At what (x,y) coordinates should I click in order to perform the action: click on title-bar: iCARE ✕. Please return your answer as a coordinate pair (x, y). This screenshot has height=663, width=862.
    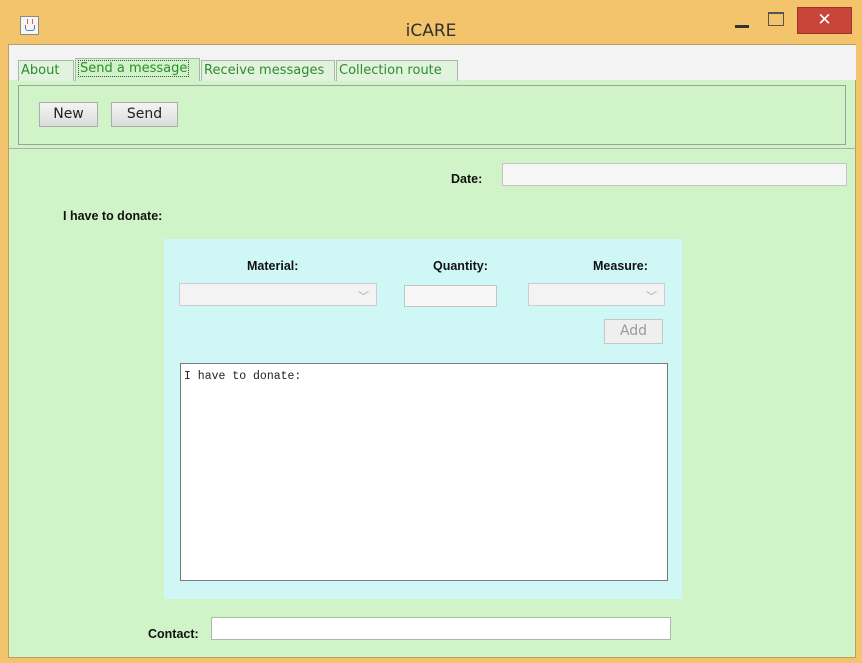
    Looking at the image, I should click on (431, 22).